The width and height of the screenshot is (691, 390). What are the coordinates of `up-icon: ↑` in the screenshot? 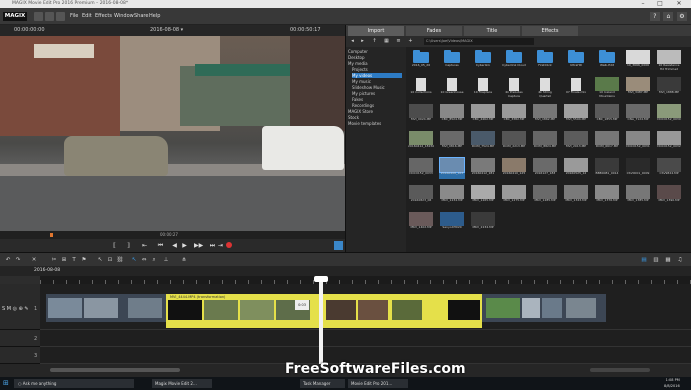 It's located at (374, 41).